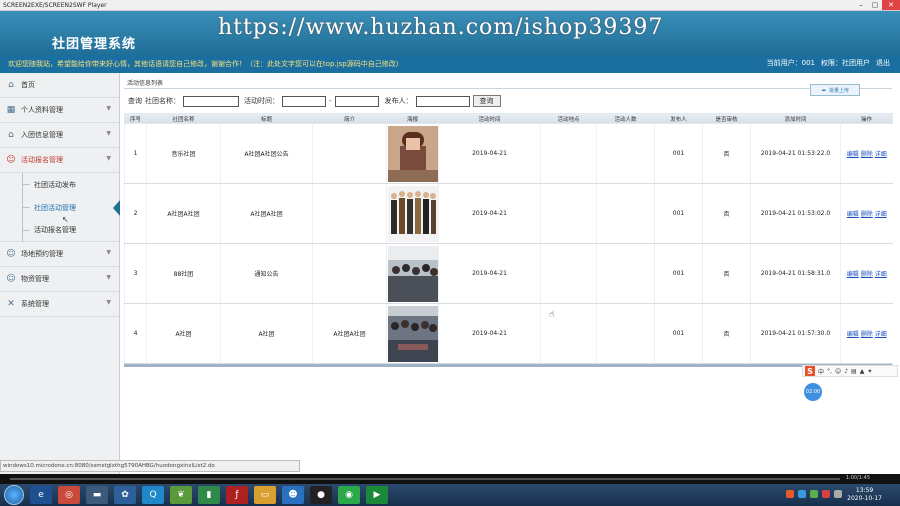 This screenshot has height=506, width=900. Describe the element at coordinates (42, 135) in the screenshot. I see `sidebar-item-label: 入团信息管理` at that location.